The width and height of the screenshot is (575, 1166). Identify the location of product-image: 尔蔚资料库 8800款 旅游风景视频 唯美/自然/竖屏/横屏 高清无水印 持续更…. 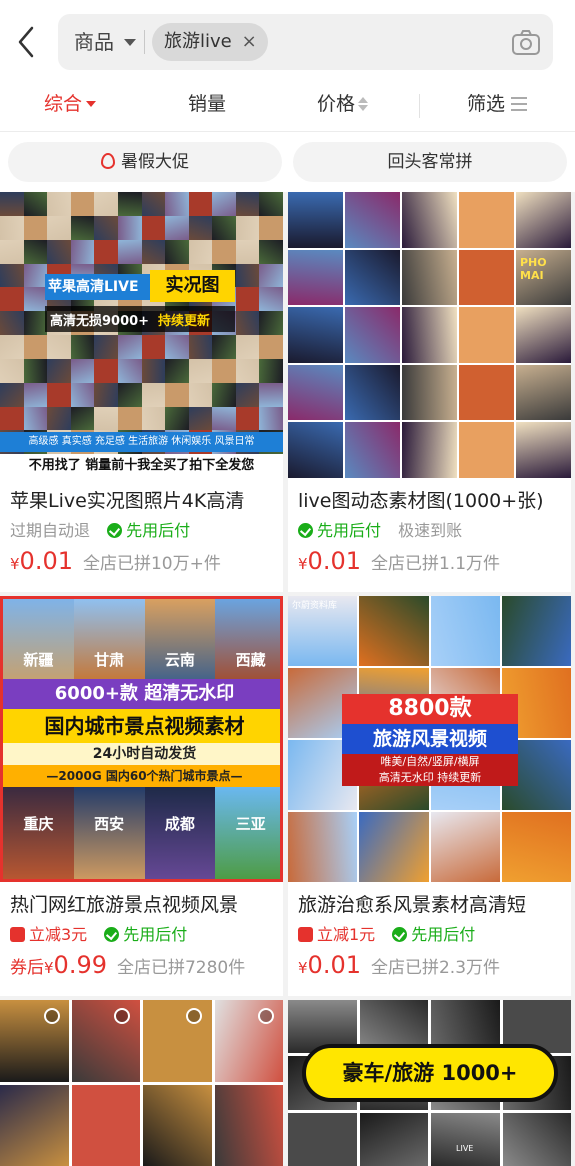
(429, 739).